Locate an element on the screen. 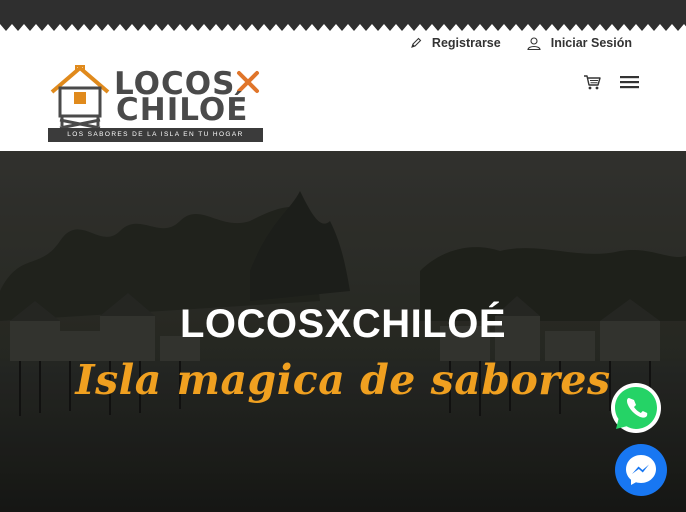  house-logo-icon is located at coordinates (80, 97).